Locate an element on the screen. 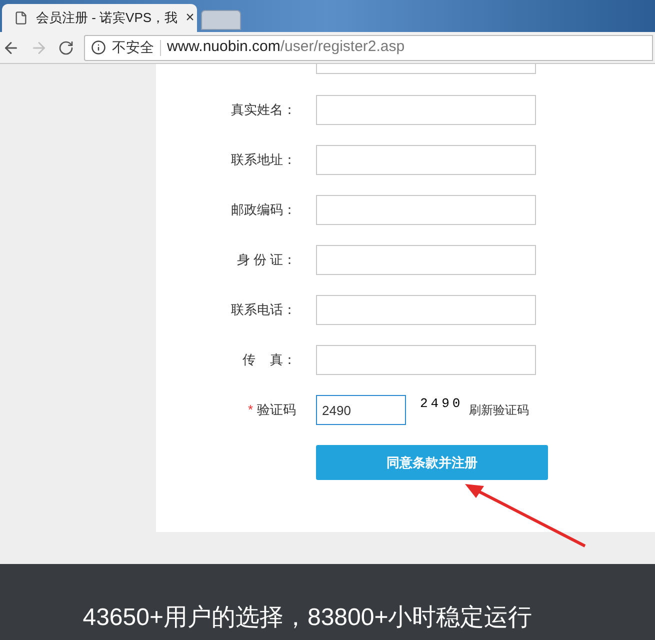 Image resolution: width=655 pixels, height=640 pixels. field-label: 邮政编码： is located at coordinates (263, 210).